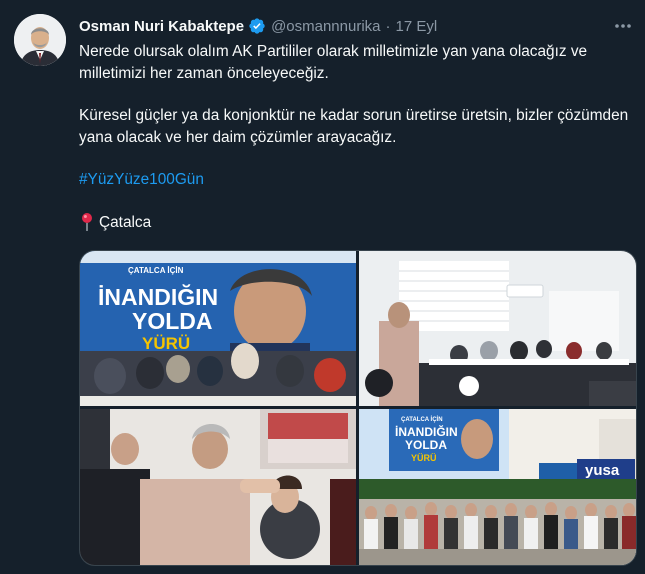  What do you see at coordinates (357, 223) in the screenshot?
I see `location-line: Çatalca` at bounding box center [357, 223].